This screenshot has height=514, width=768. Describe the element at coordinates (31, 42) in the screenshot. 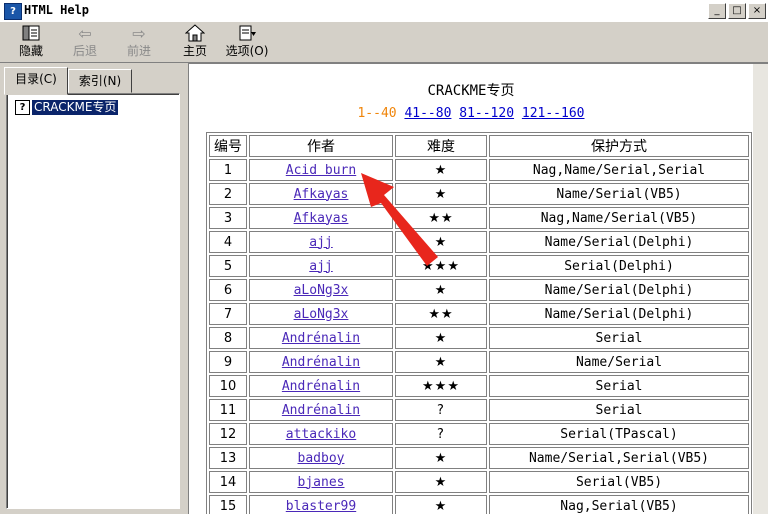

I see `hide-button: 隐藏` at that location.